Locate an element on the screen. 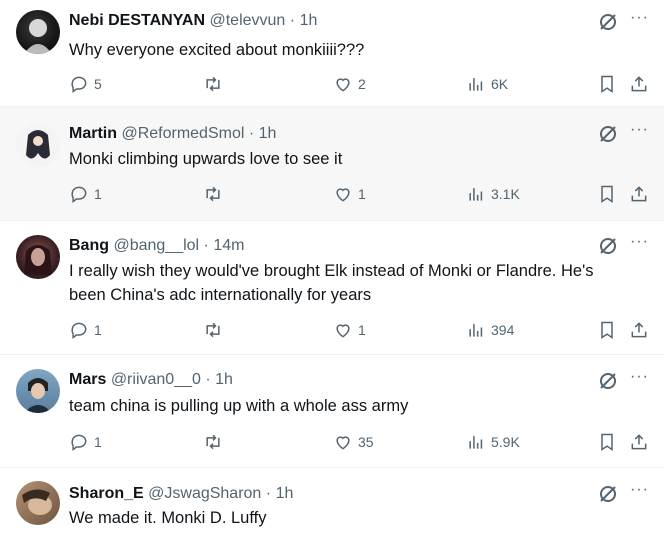  user-handle: @JswagSharon is located at coordinates (204, 493).